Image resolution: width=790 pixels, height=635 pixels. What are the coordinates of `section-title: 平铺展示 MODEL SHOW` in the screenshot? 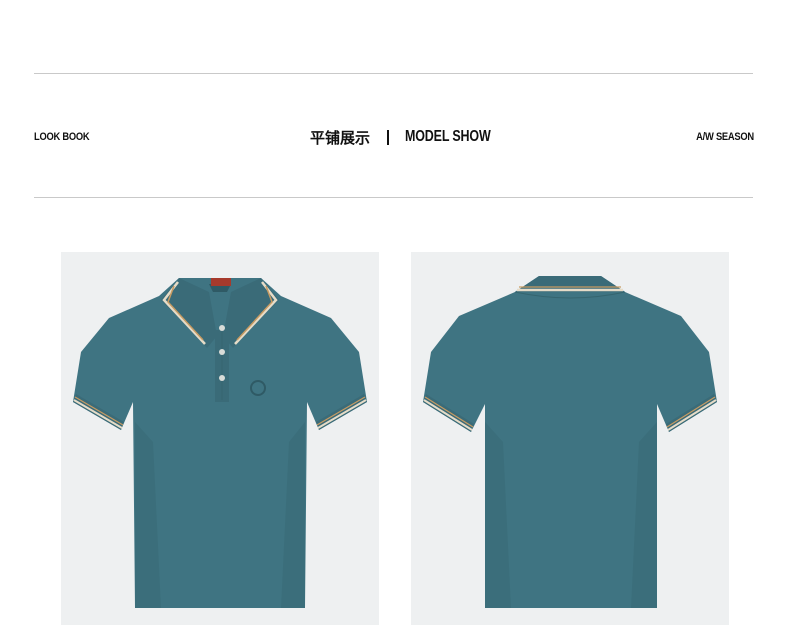 It's located at (412, 137).